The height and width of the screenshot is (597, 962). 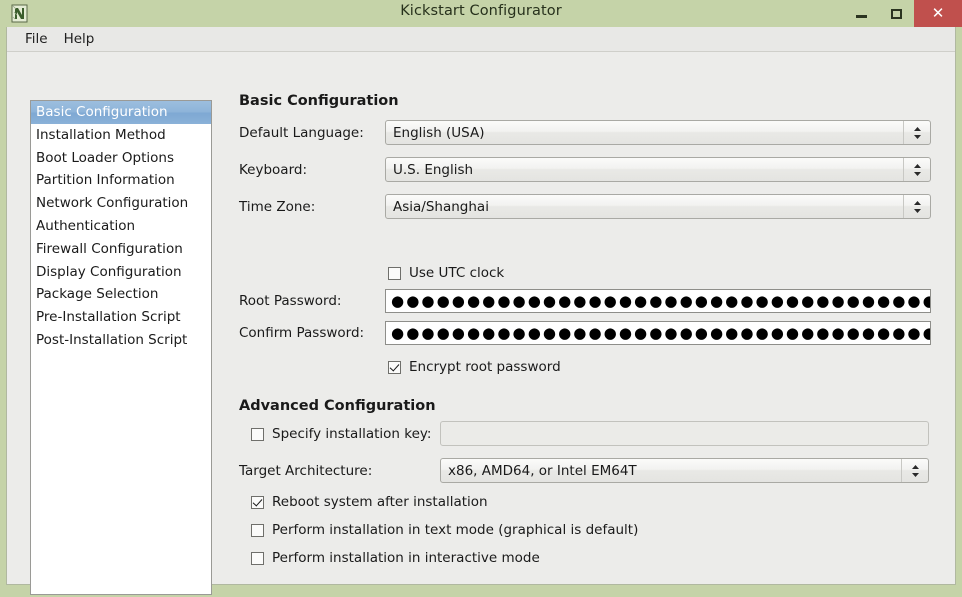 What do you see at coordinates (485, 367) in the screenshot?
I see `encrypt-root-password-label: Encrypt root password` at bounding box center [485, 367].